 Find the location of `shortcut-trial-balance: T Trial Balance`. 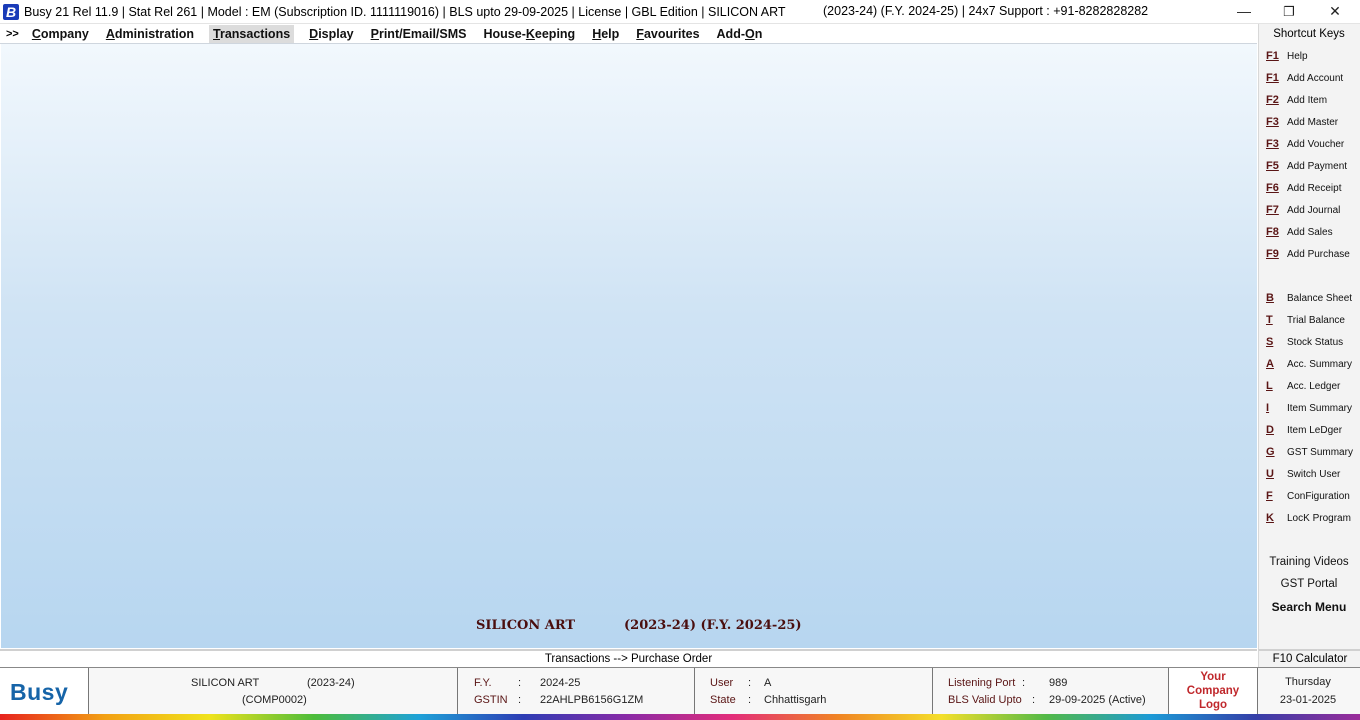

shortcut-trial-balance: T Trial Balance is located at coordinates (1305, 320).